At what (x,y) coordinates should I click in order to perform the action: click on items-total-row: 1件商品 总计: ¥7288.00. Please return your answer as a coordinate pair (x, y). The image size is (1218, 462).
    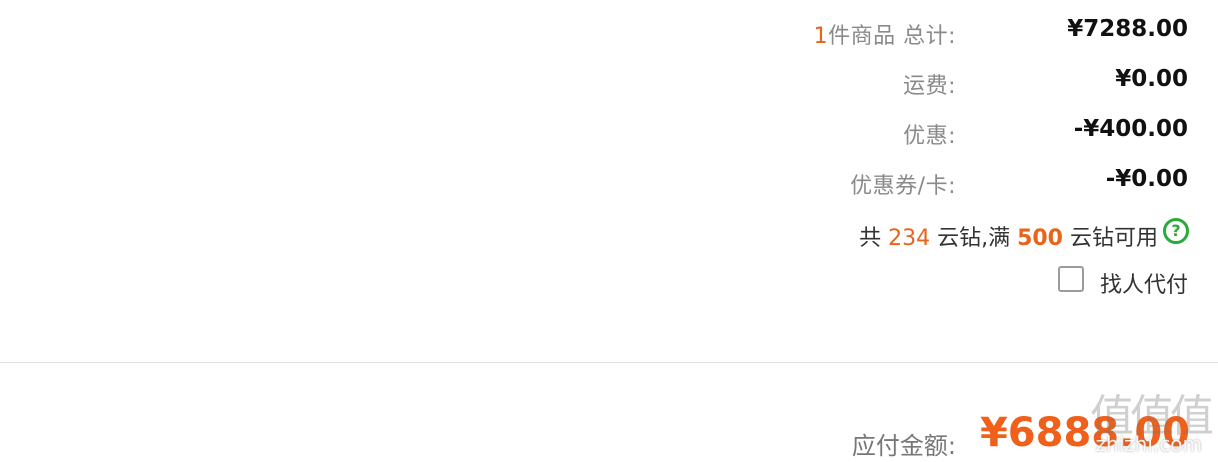
    Looking at the image, I should click on (609, 32).